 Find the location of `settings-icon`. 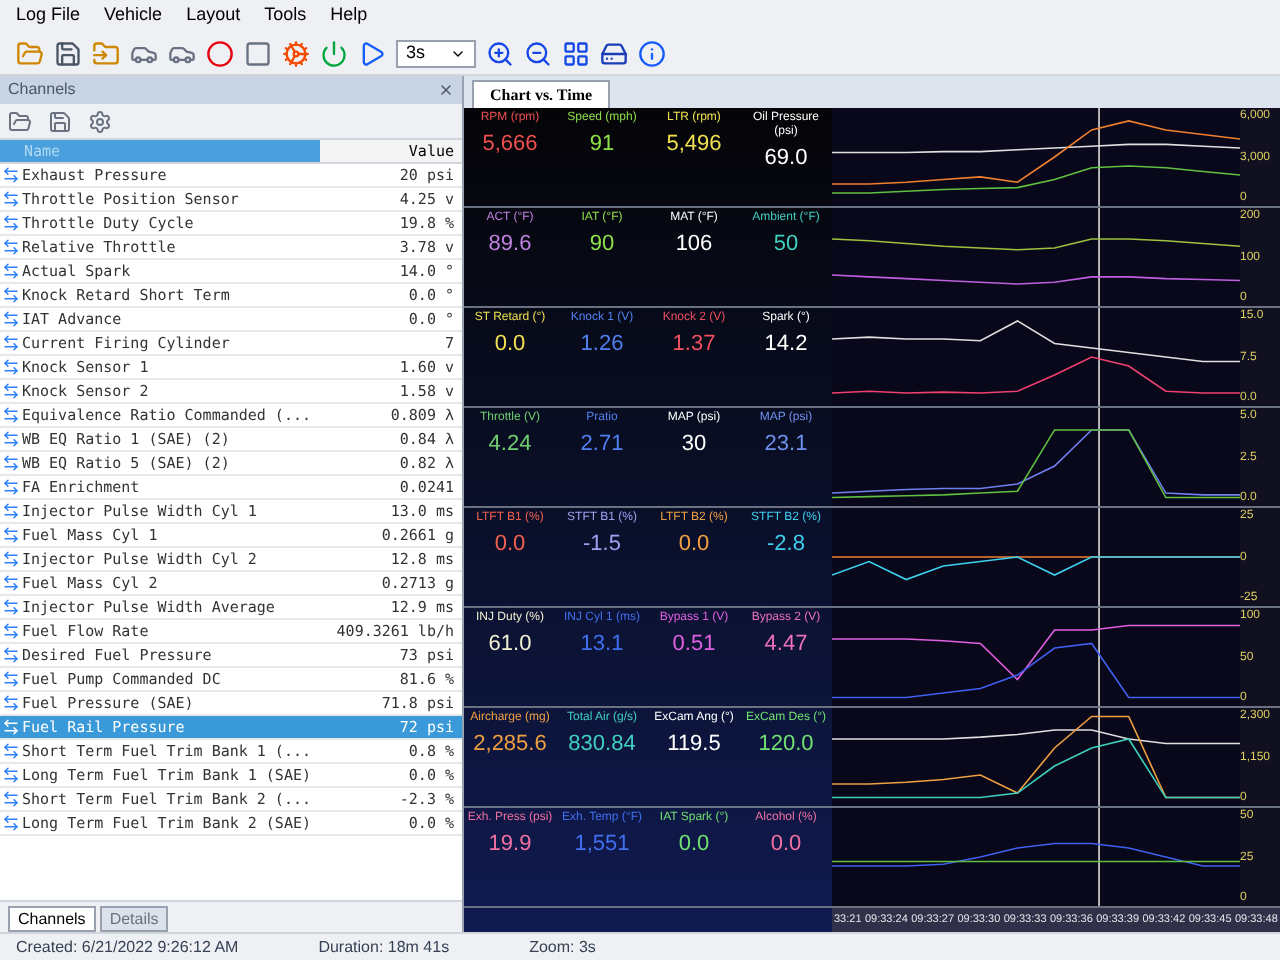

settings-icon is located at coordinates (100, 121).